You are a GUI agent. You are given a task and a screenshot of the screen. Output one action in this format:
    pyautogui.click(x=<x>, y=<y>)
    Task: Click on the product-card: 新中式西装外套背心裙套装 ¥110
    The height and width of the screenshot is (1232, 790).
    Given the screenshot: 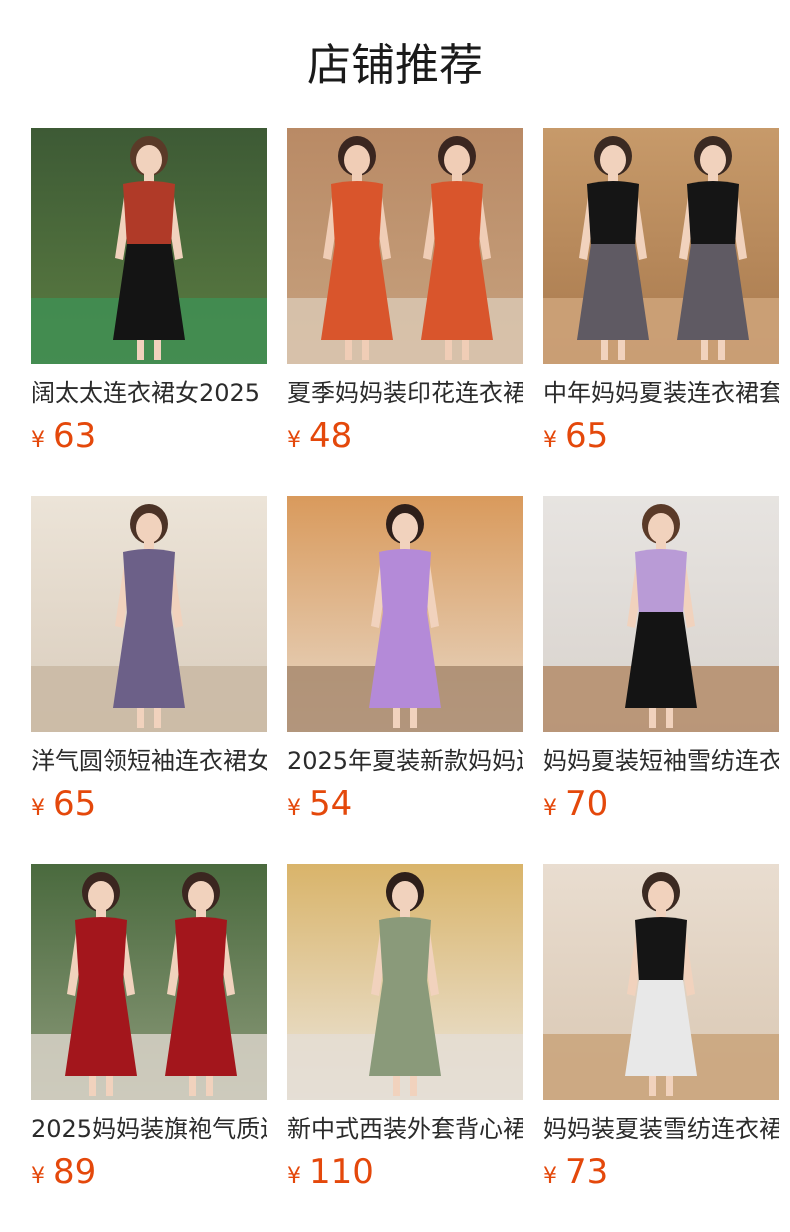 What is the action you would take?
    pyautogui.click(x=405, y=1048)
    